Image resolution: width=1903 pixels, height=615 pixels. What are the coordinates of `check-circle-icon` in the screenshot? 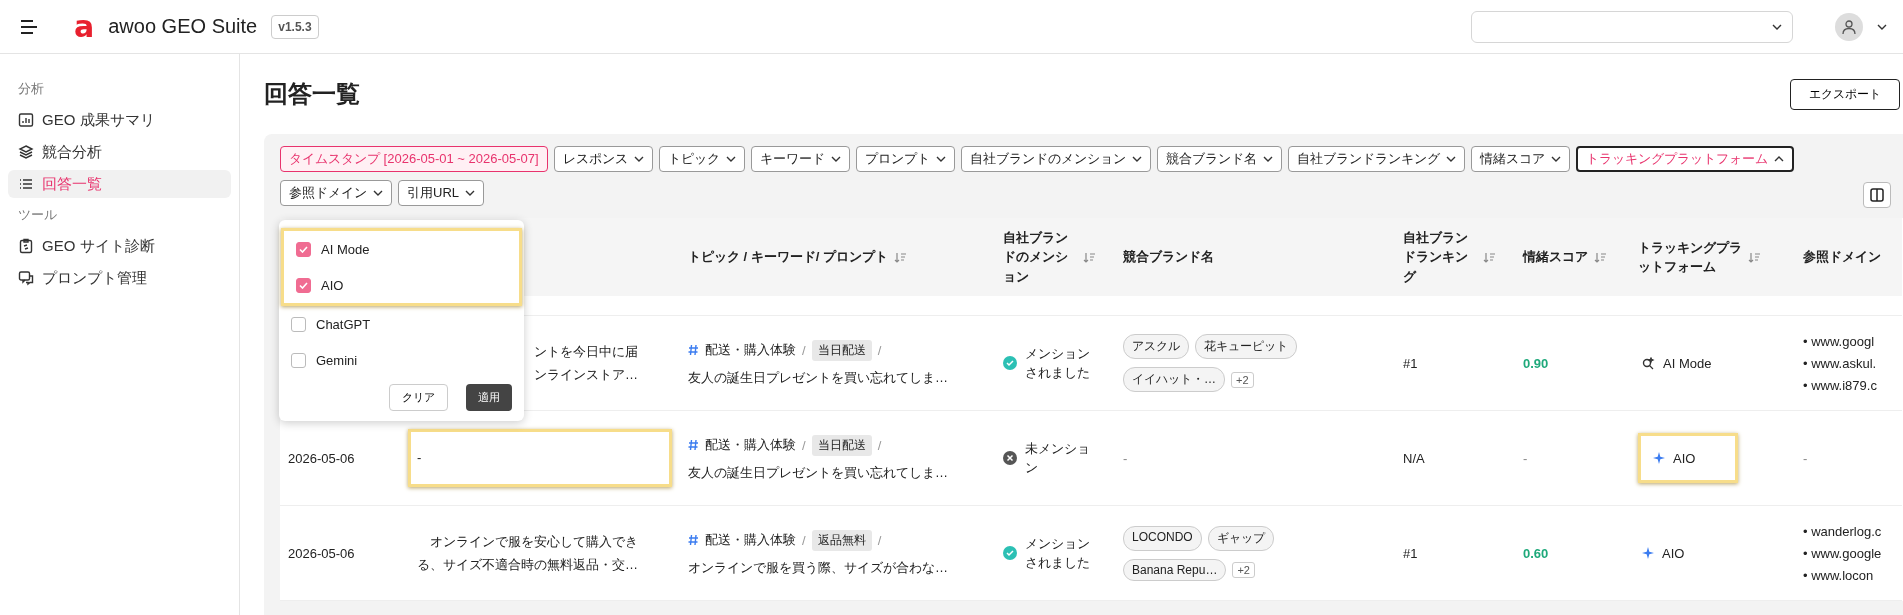 It's located at (1010, 553).